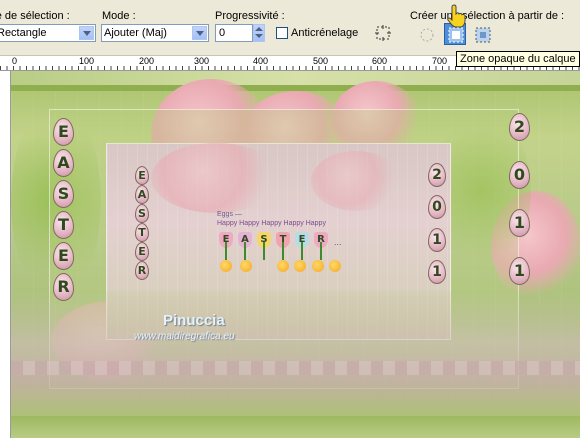 The height and width of the screenshot is (438, 580). What do you see at coordinates (487, 16) in the screenshot?
I see `create-selection-label: Créer une sélection à partir de :` at bounding box center [487, 16].